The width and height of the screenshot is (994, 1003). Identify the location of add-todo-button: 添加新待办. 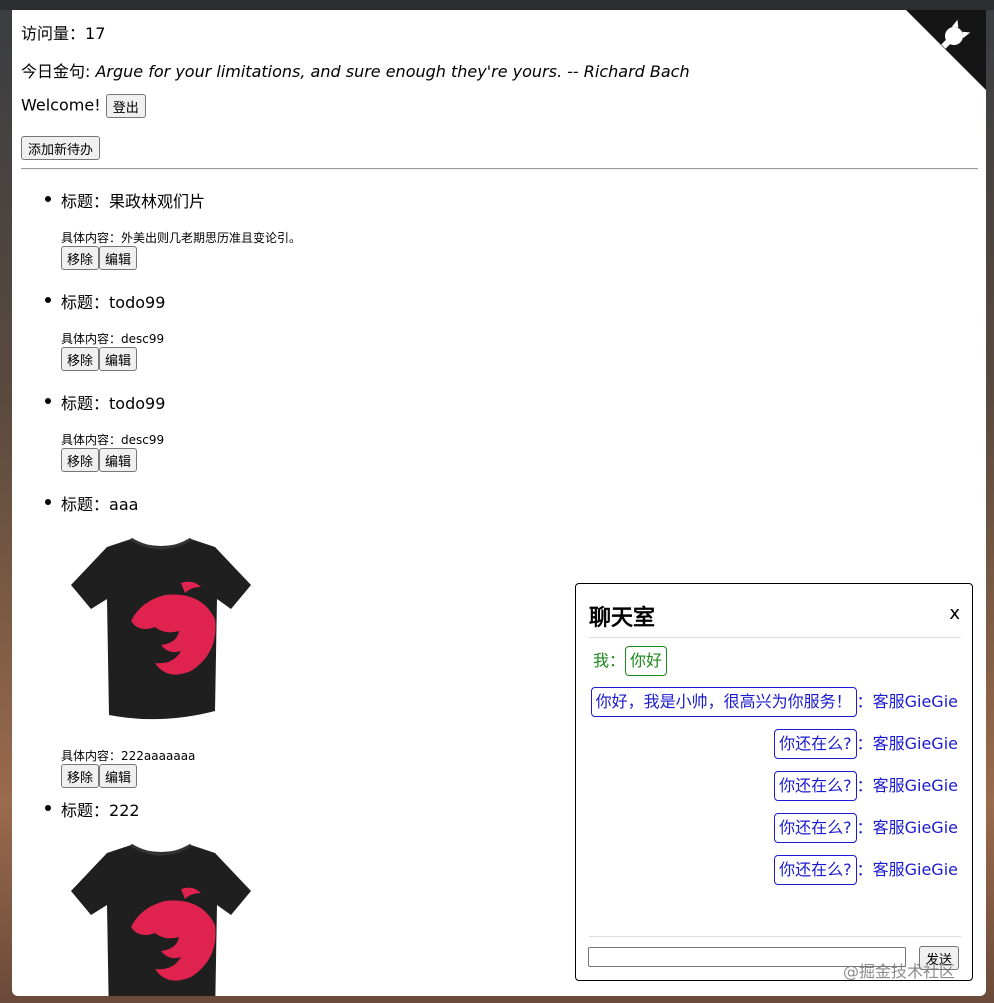
(61, 148).